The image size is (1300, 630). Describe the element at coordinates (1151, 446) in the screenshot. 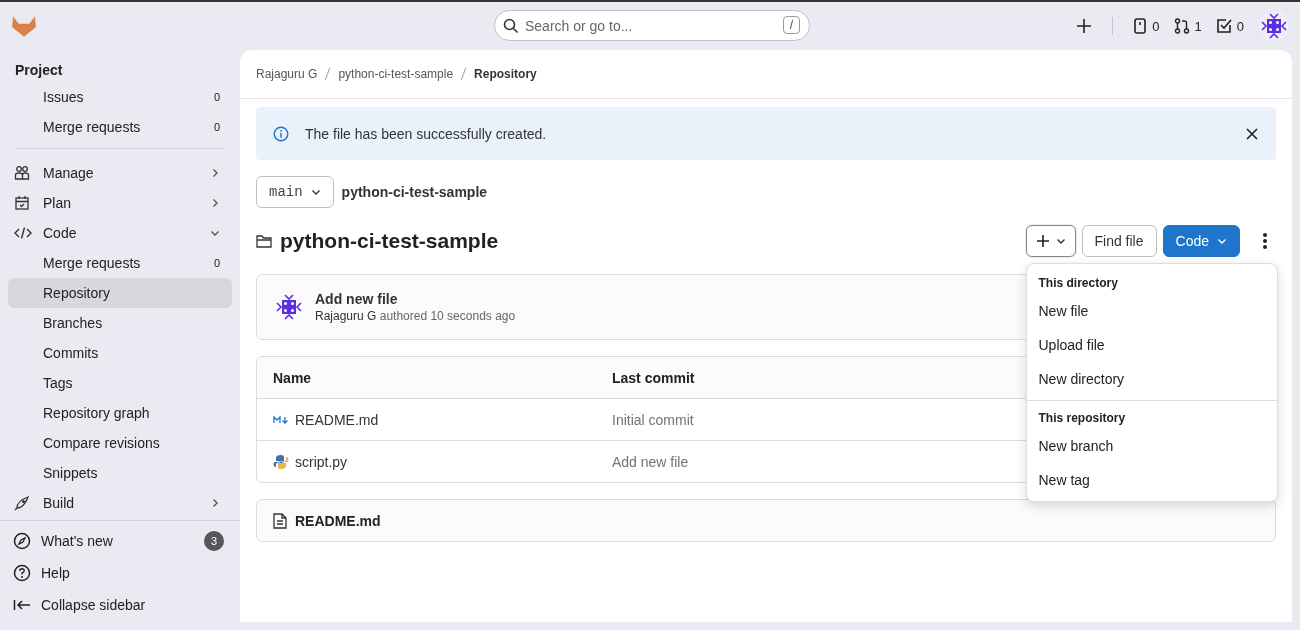

I see `menu-item: New branch` at that location.